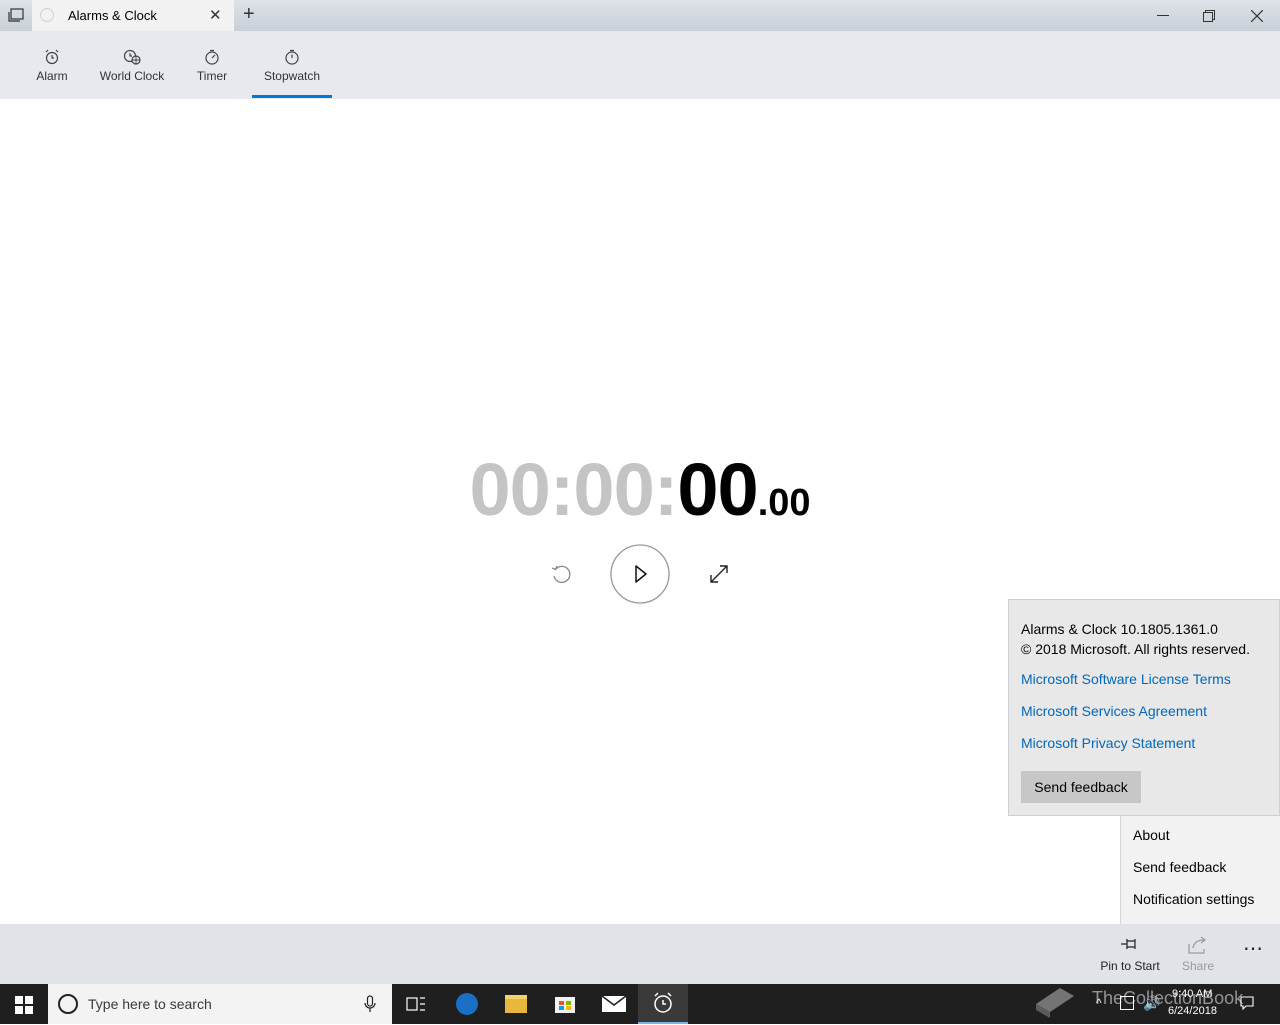 This screenshot has width=1280, height=1025. What do you see at coordinates (467, 1004) in the screenshot?
I see `edge-browser-icon` at bounding box center [467, 1004].